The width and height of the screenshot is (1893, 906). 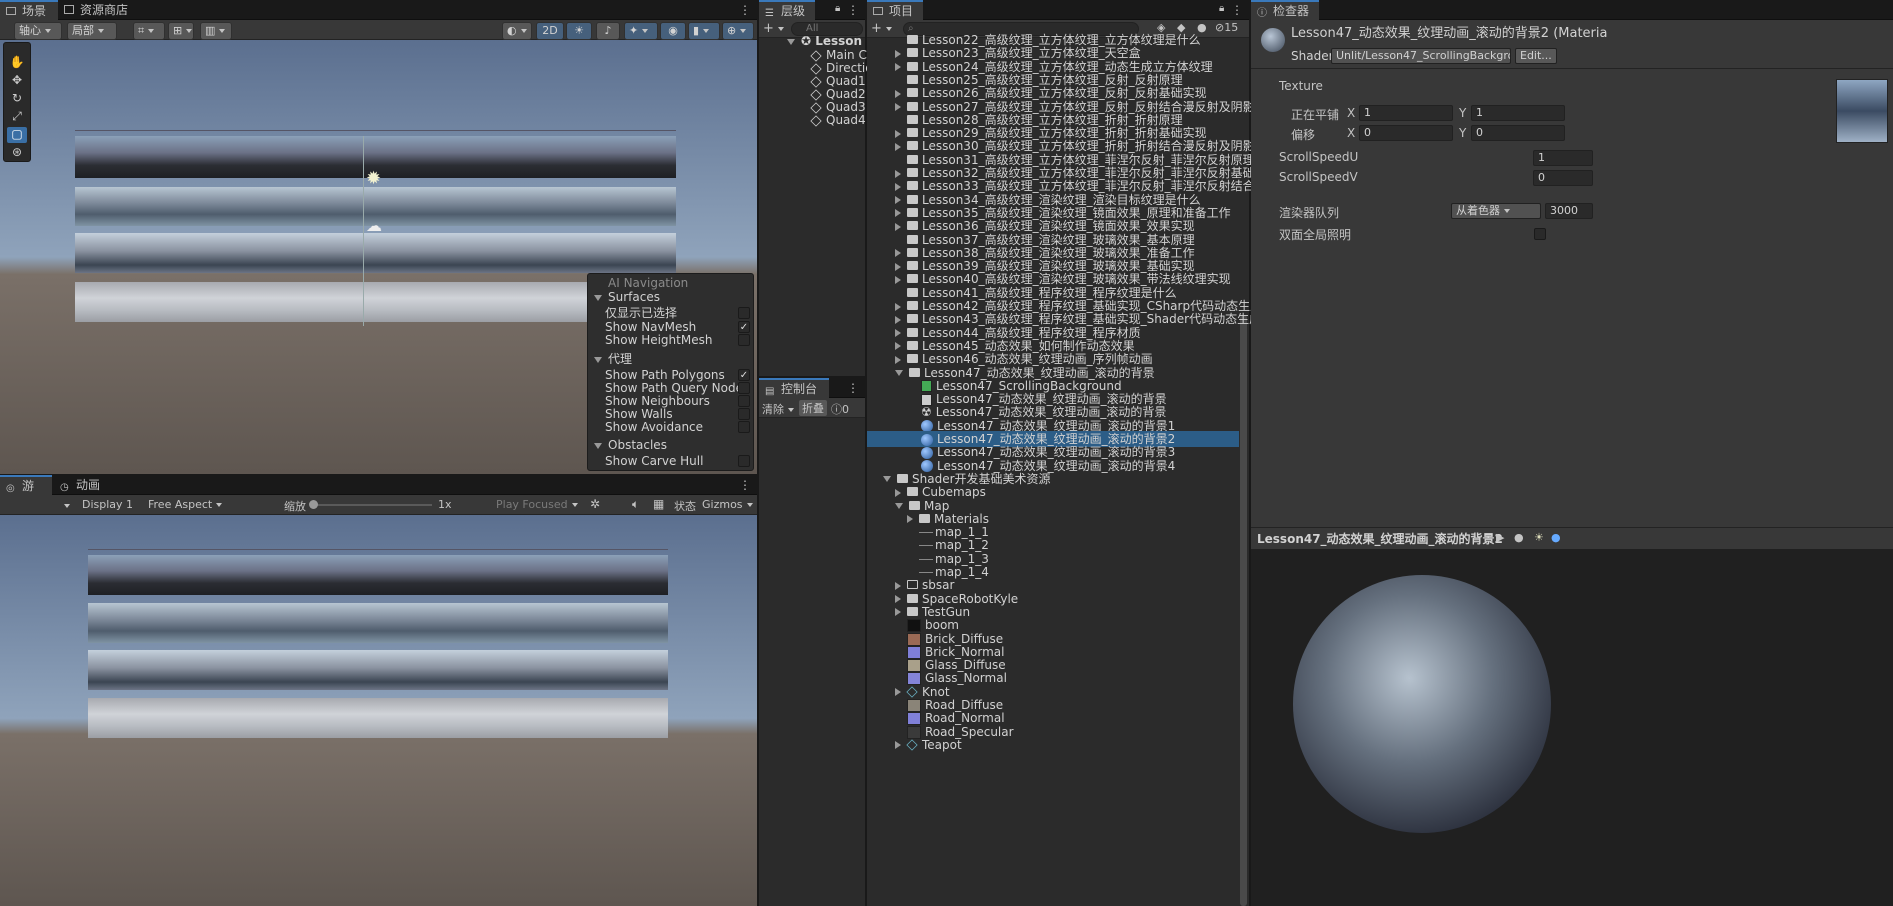 I want to click on scale-slider-thumb, so click(x=313, y=504).